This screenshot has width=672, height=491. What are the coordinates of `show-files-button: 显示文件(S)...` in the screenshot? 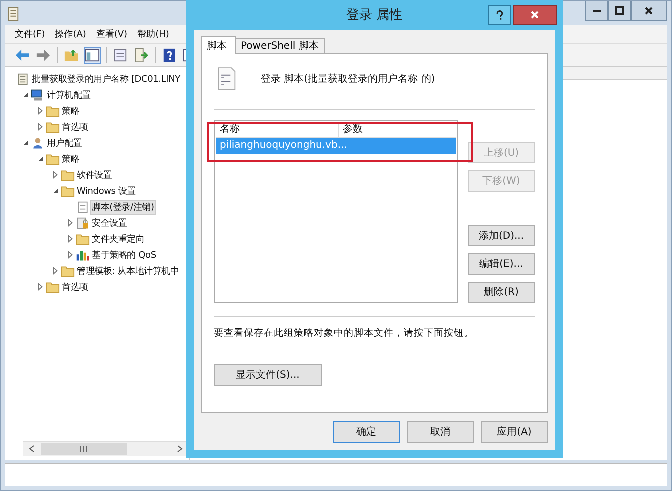 It's located at (268, 375).